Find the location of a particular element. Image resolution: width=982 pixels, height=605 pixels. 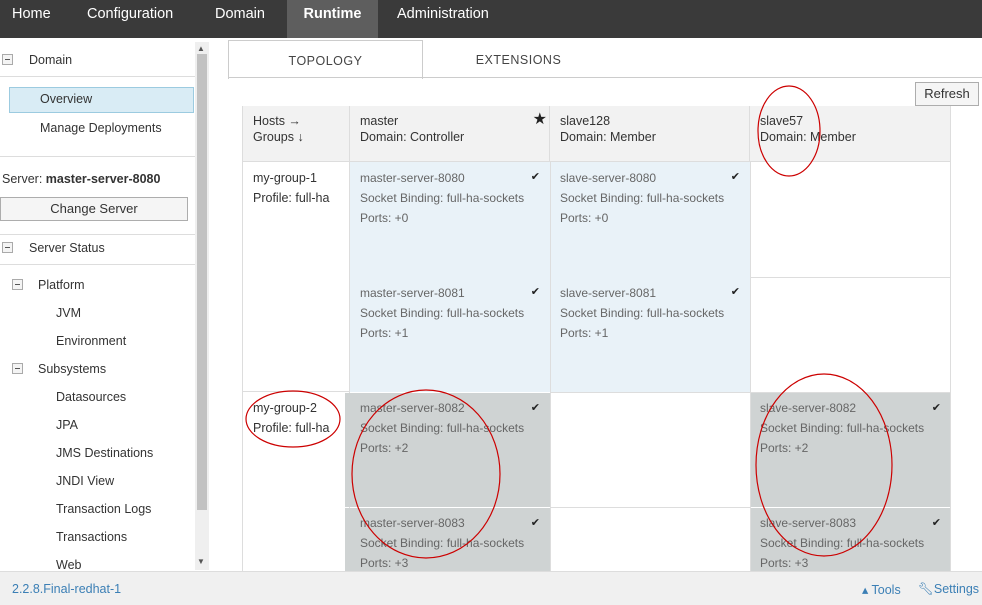

host-name: slave57 is located at coordinates (782, 121).